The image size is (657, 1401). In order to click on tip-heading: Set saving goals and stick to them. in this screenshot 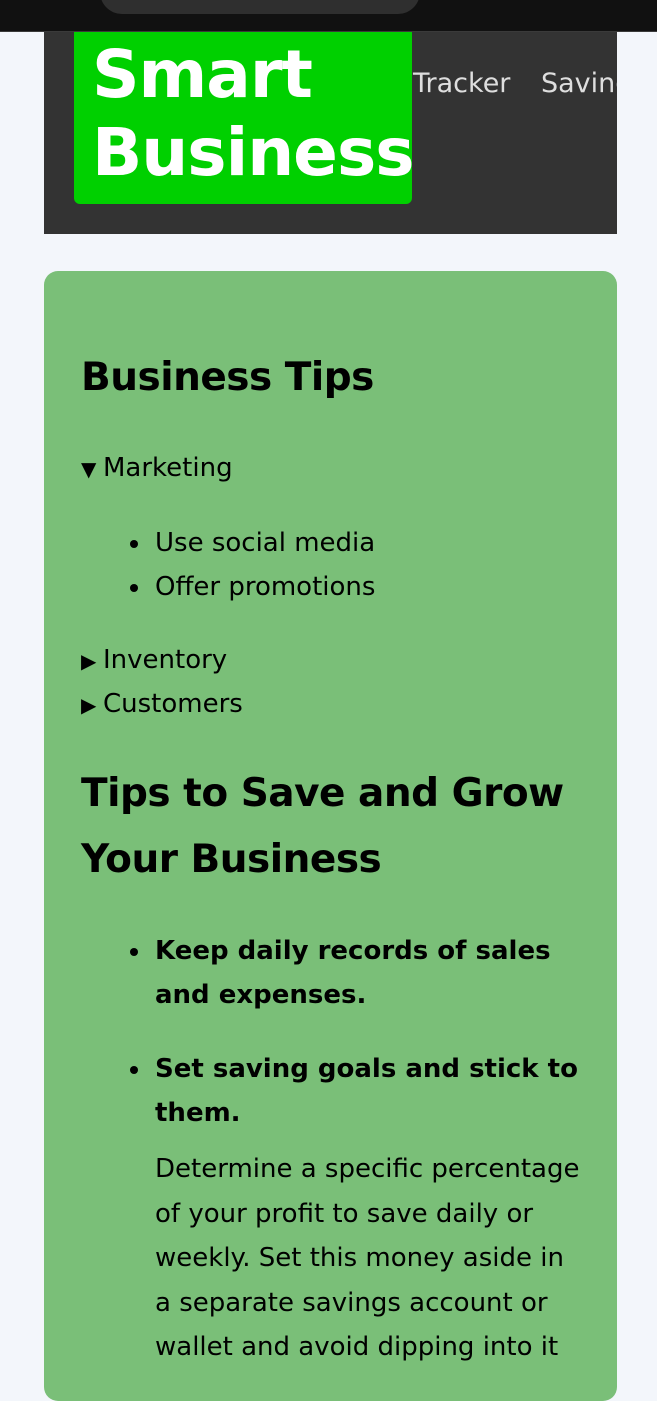, I will do `click(366, 1091)`.